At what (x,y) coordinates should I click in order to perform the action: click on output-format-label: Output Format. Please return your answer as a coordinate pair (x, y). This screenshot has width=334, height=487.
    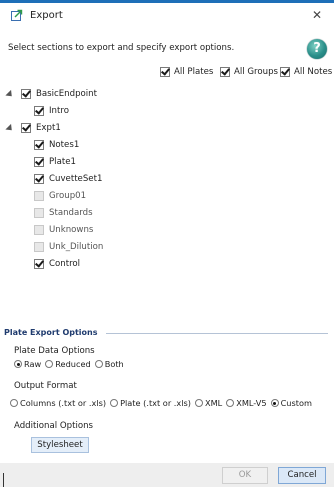
    Looking at the image, I should click on (45, 386).